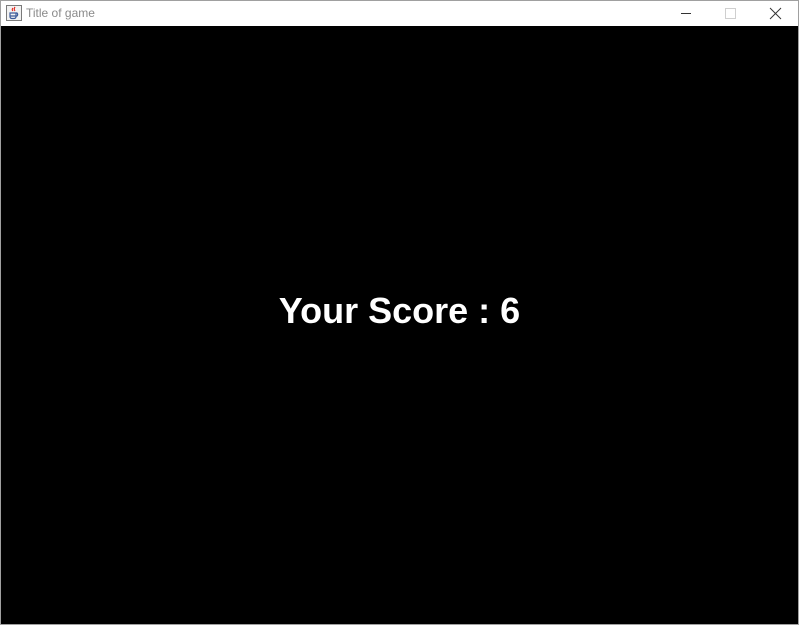  What do you see at coordinates (399, 13) in the screenshot?
I see `title-bar: Title of game` at bounding box center [399, 13].